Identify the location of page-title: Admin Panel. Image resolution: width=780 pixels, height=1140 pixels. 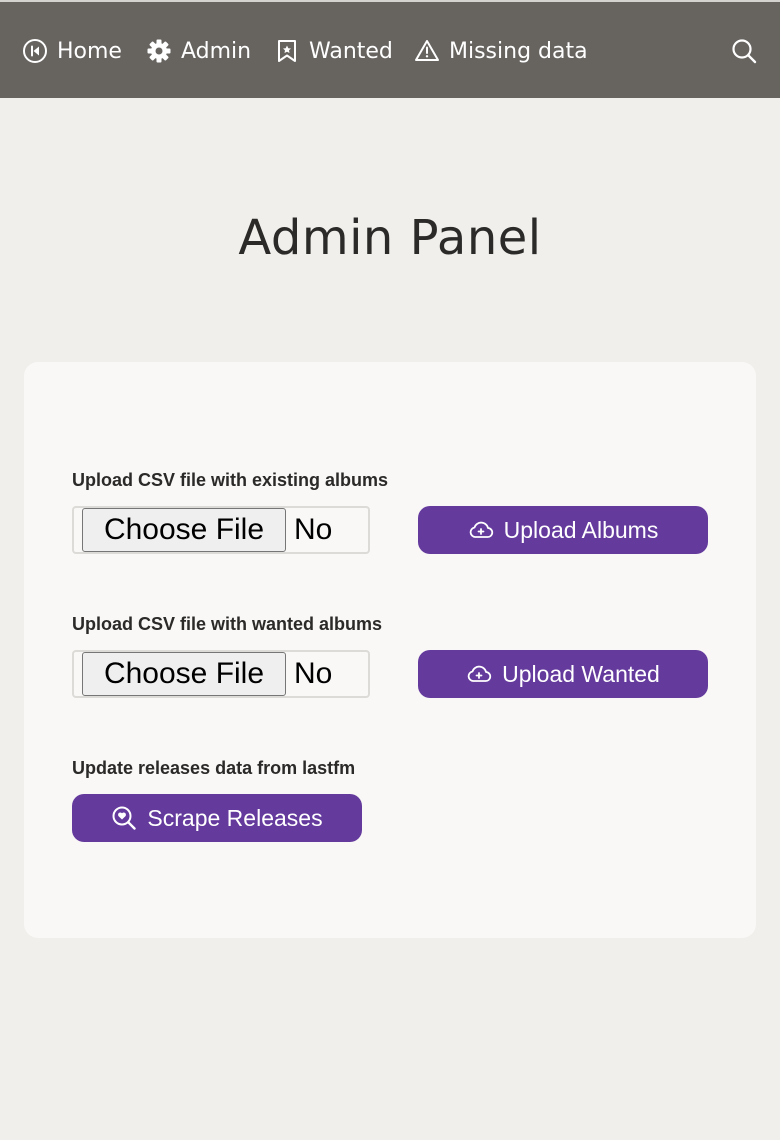
(390, 238).